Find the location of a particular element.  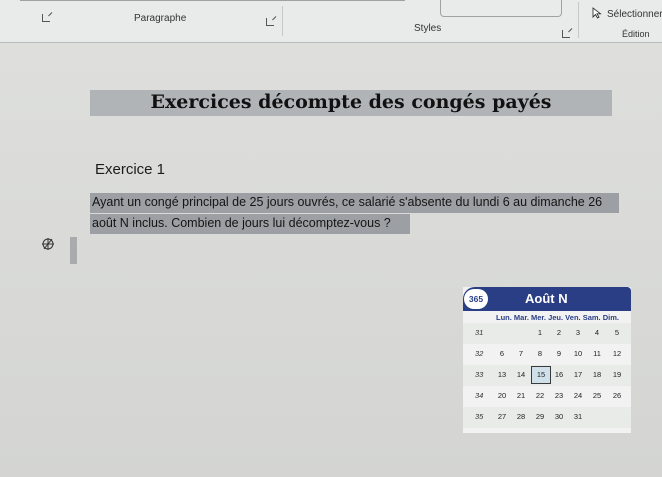

calendar-day: 29 is located at coordinates (540, 416).